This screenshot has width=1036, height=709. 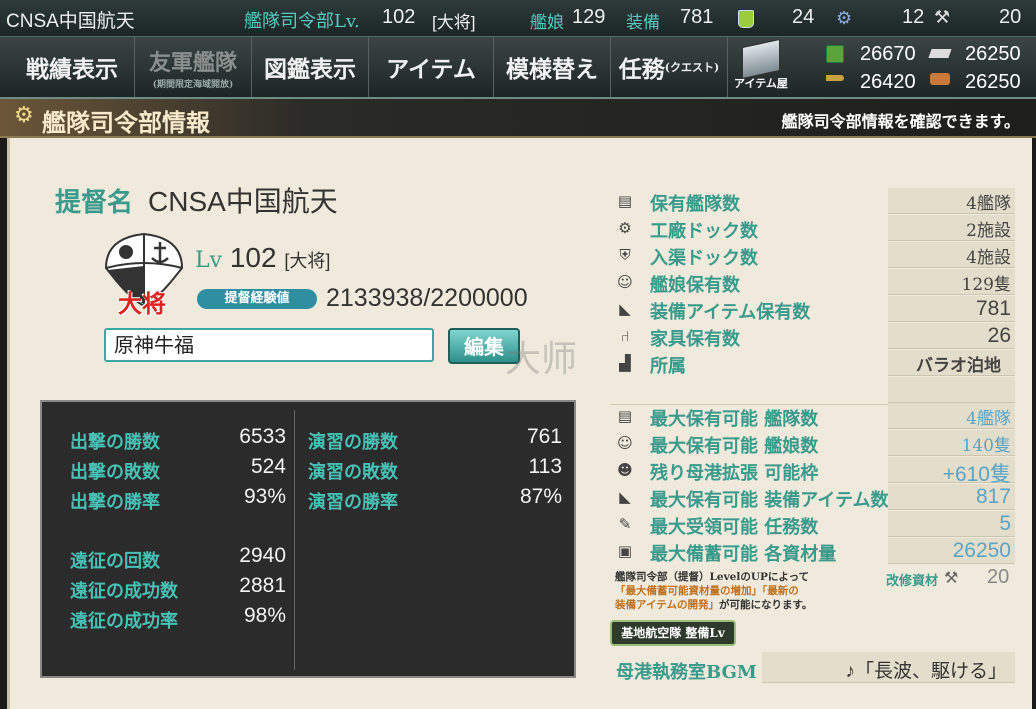 What do you see at coordinates (812, 336) in the screenshot?
I see `info-row-furniture: ⑁ 家具保有数 26` at bounding box center [812, 336].